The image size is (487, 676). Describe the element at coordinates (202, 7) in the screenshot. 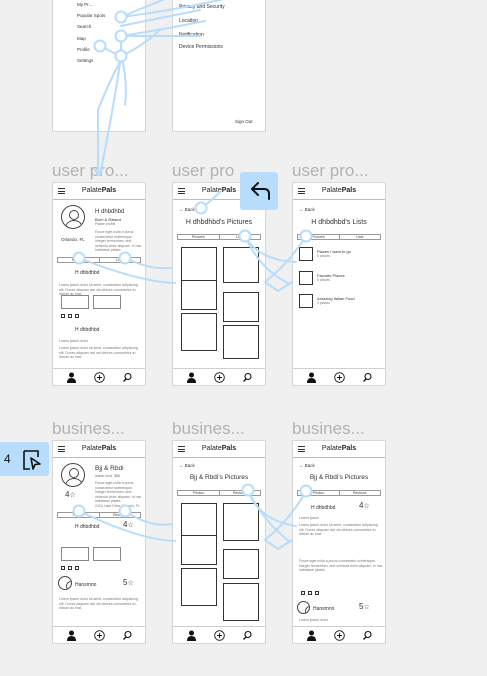

I see `settings-privacy: Privacy and Security` at that location.